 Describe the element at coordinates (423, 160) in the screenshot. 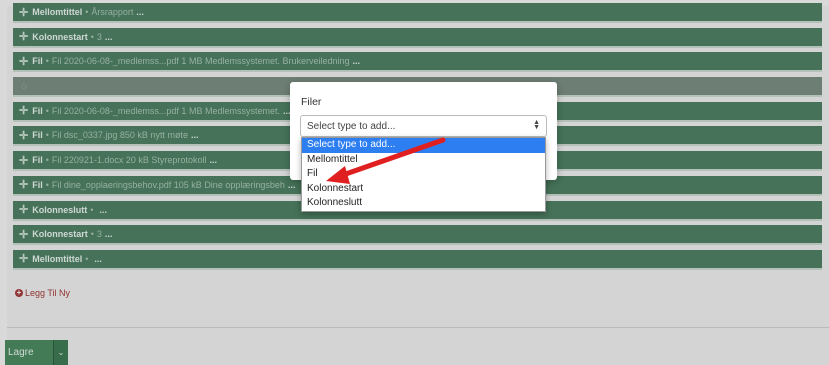

I see `type-option: Mellomtittel` at that location.